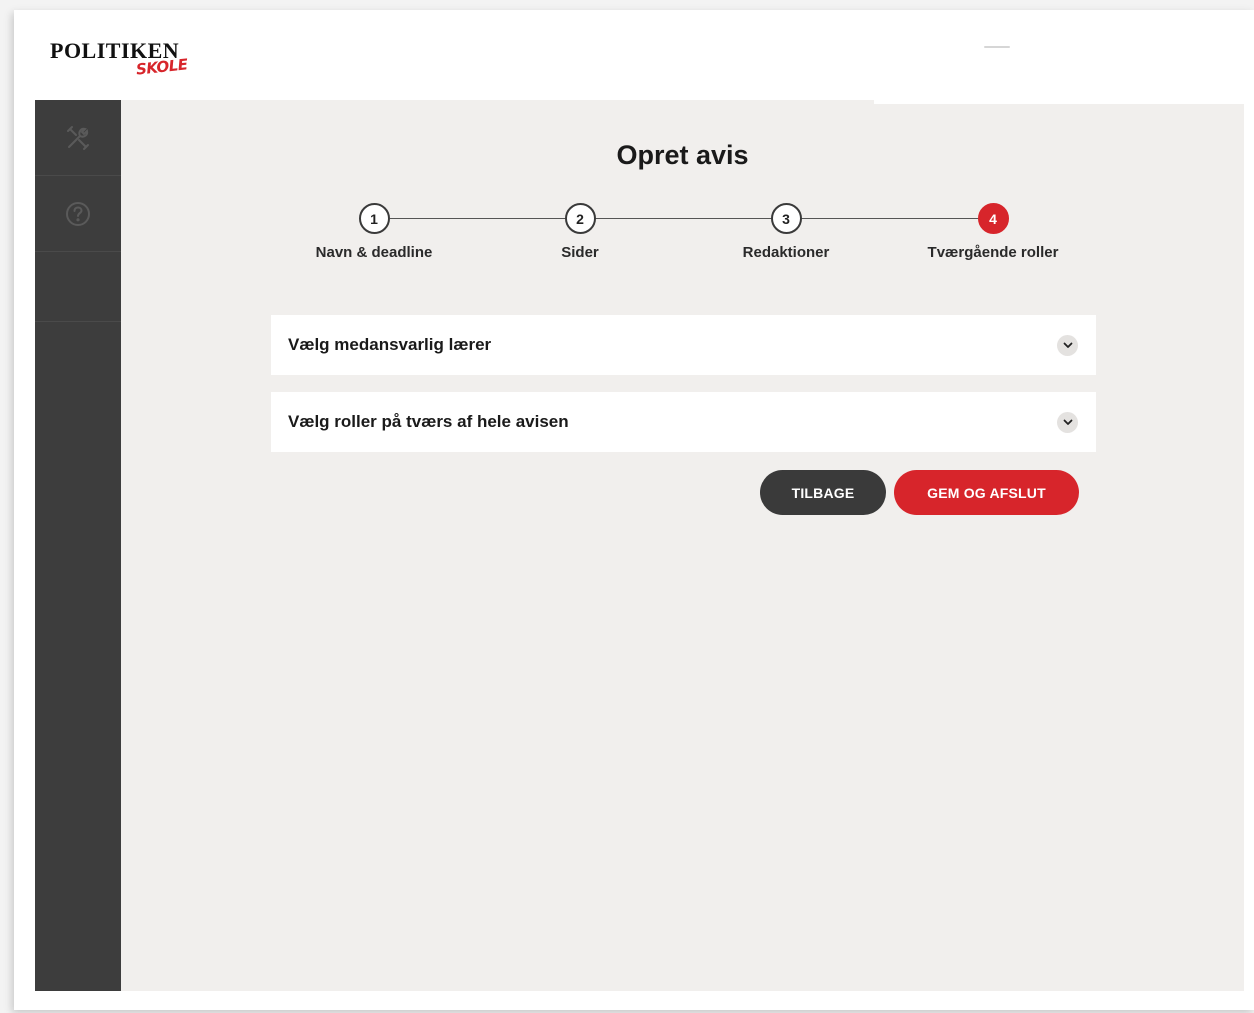  What do you see at coordinates (374, 252) in the screenshot?
I see `step-label: Navn & deadline` at bounding box center [374, 252].